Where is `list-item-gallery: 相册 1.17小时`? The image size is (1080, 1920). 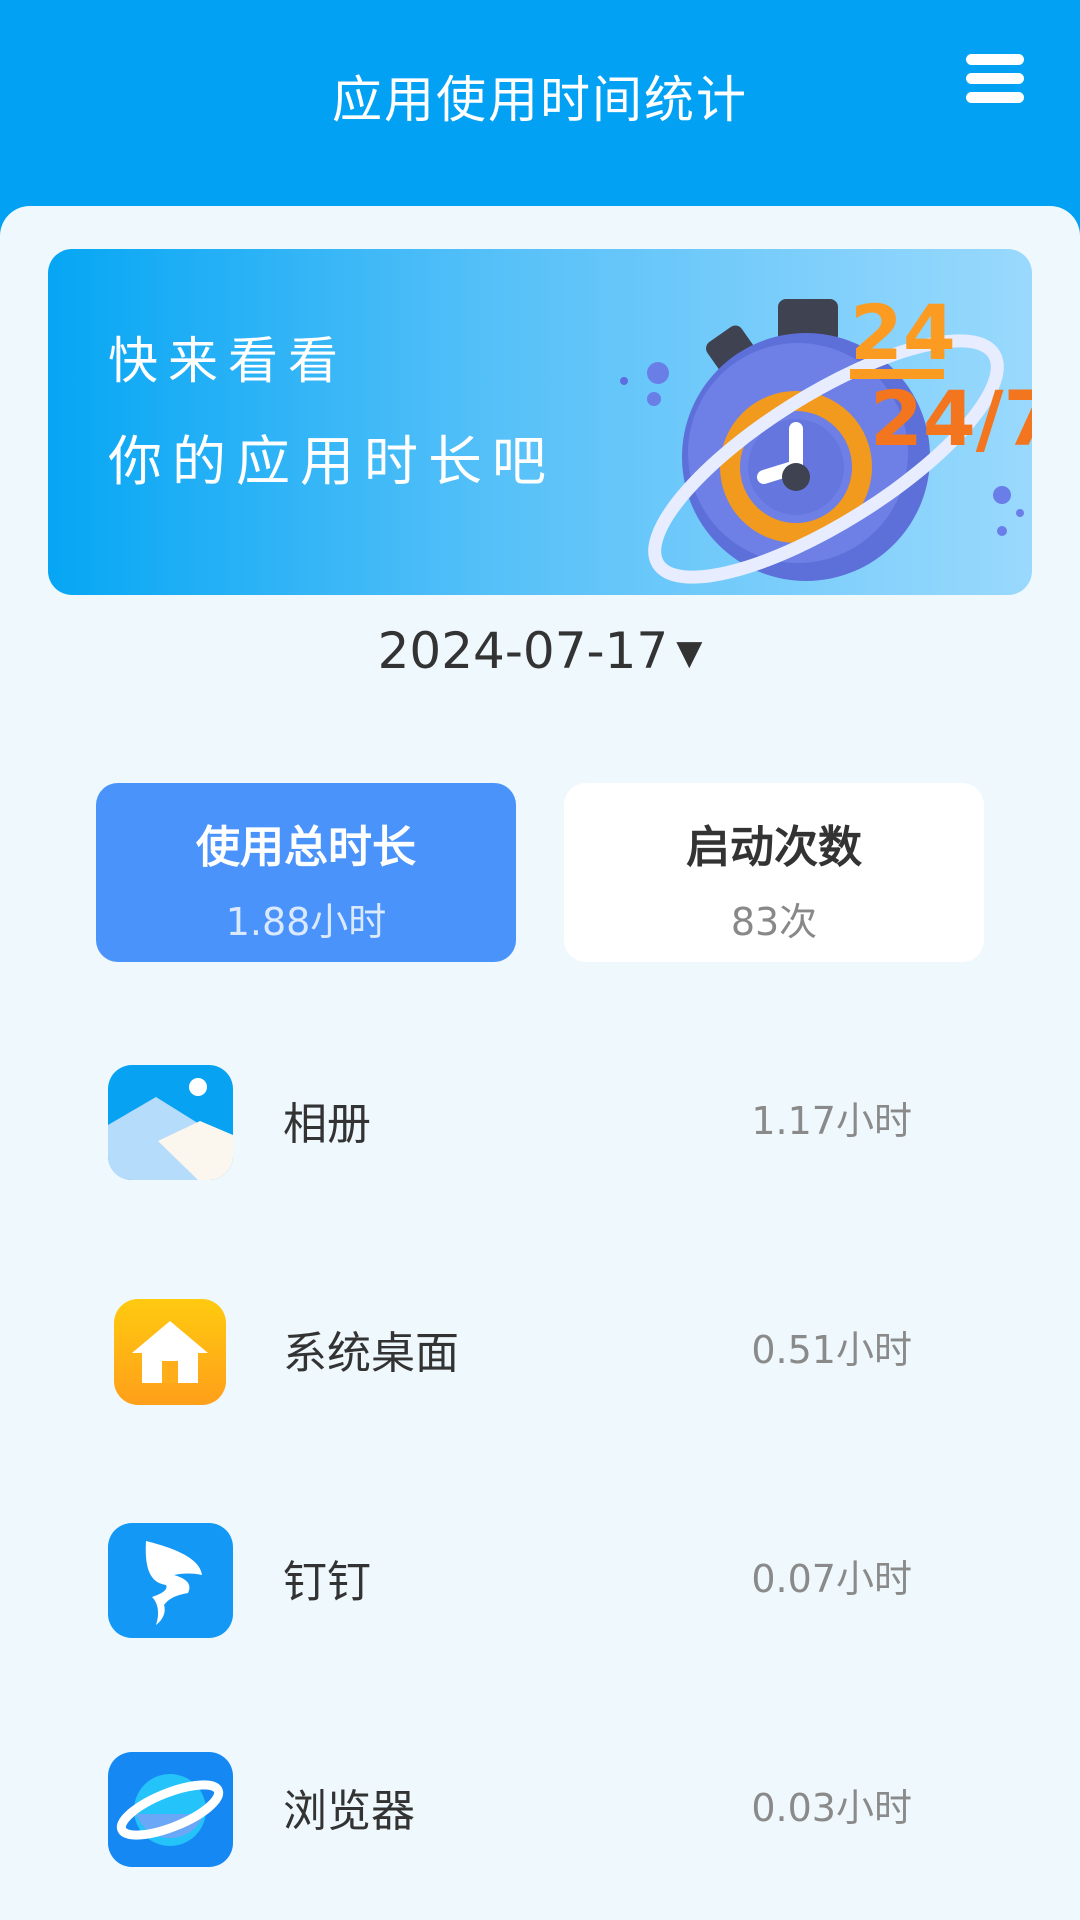 list-item-gallery: 相册 1.17小时 is located at coordinates (540, 1114).